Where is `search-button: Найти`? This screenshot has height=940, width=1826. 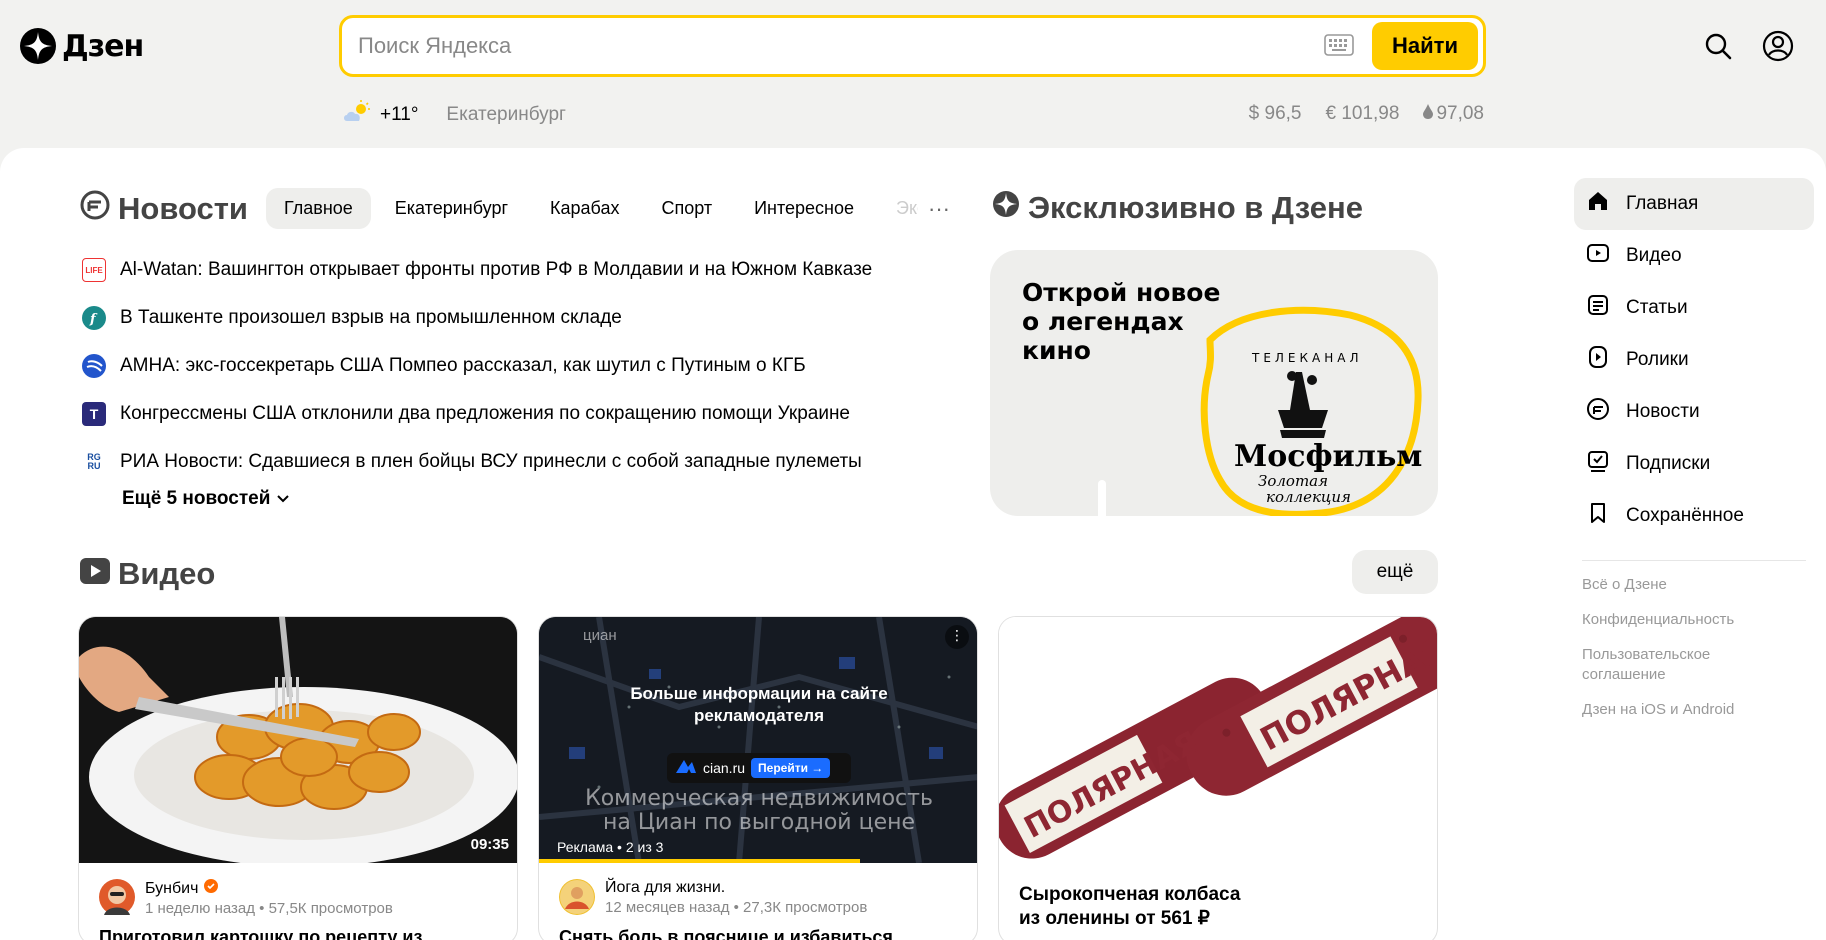 search-button: Найти is located at coordinates (1425, 46).